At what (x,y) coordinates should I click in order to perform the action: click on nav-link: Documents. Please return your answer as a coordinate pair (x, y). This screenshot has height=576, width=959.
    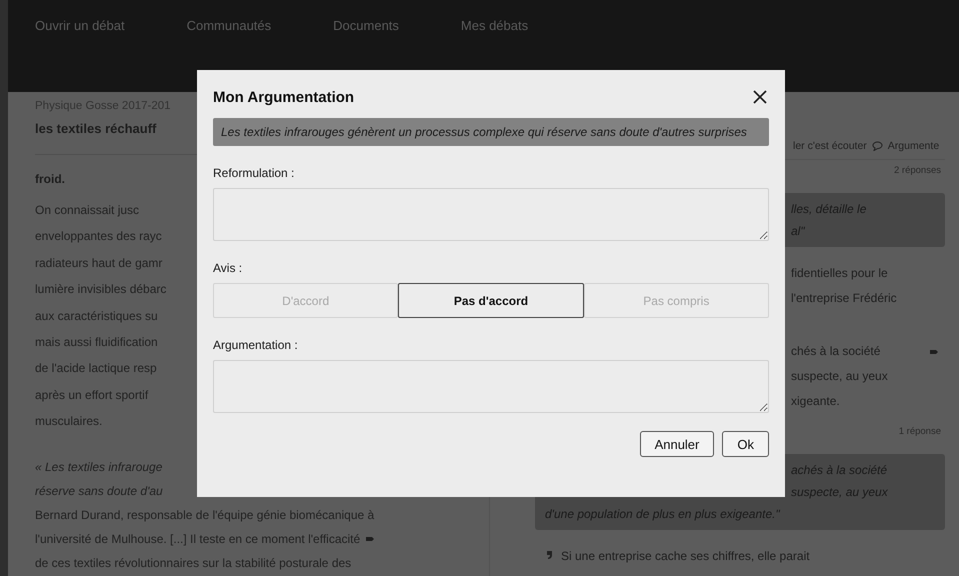
    Looking at the image, I should click on (366, 25).